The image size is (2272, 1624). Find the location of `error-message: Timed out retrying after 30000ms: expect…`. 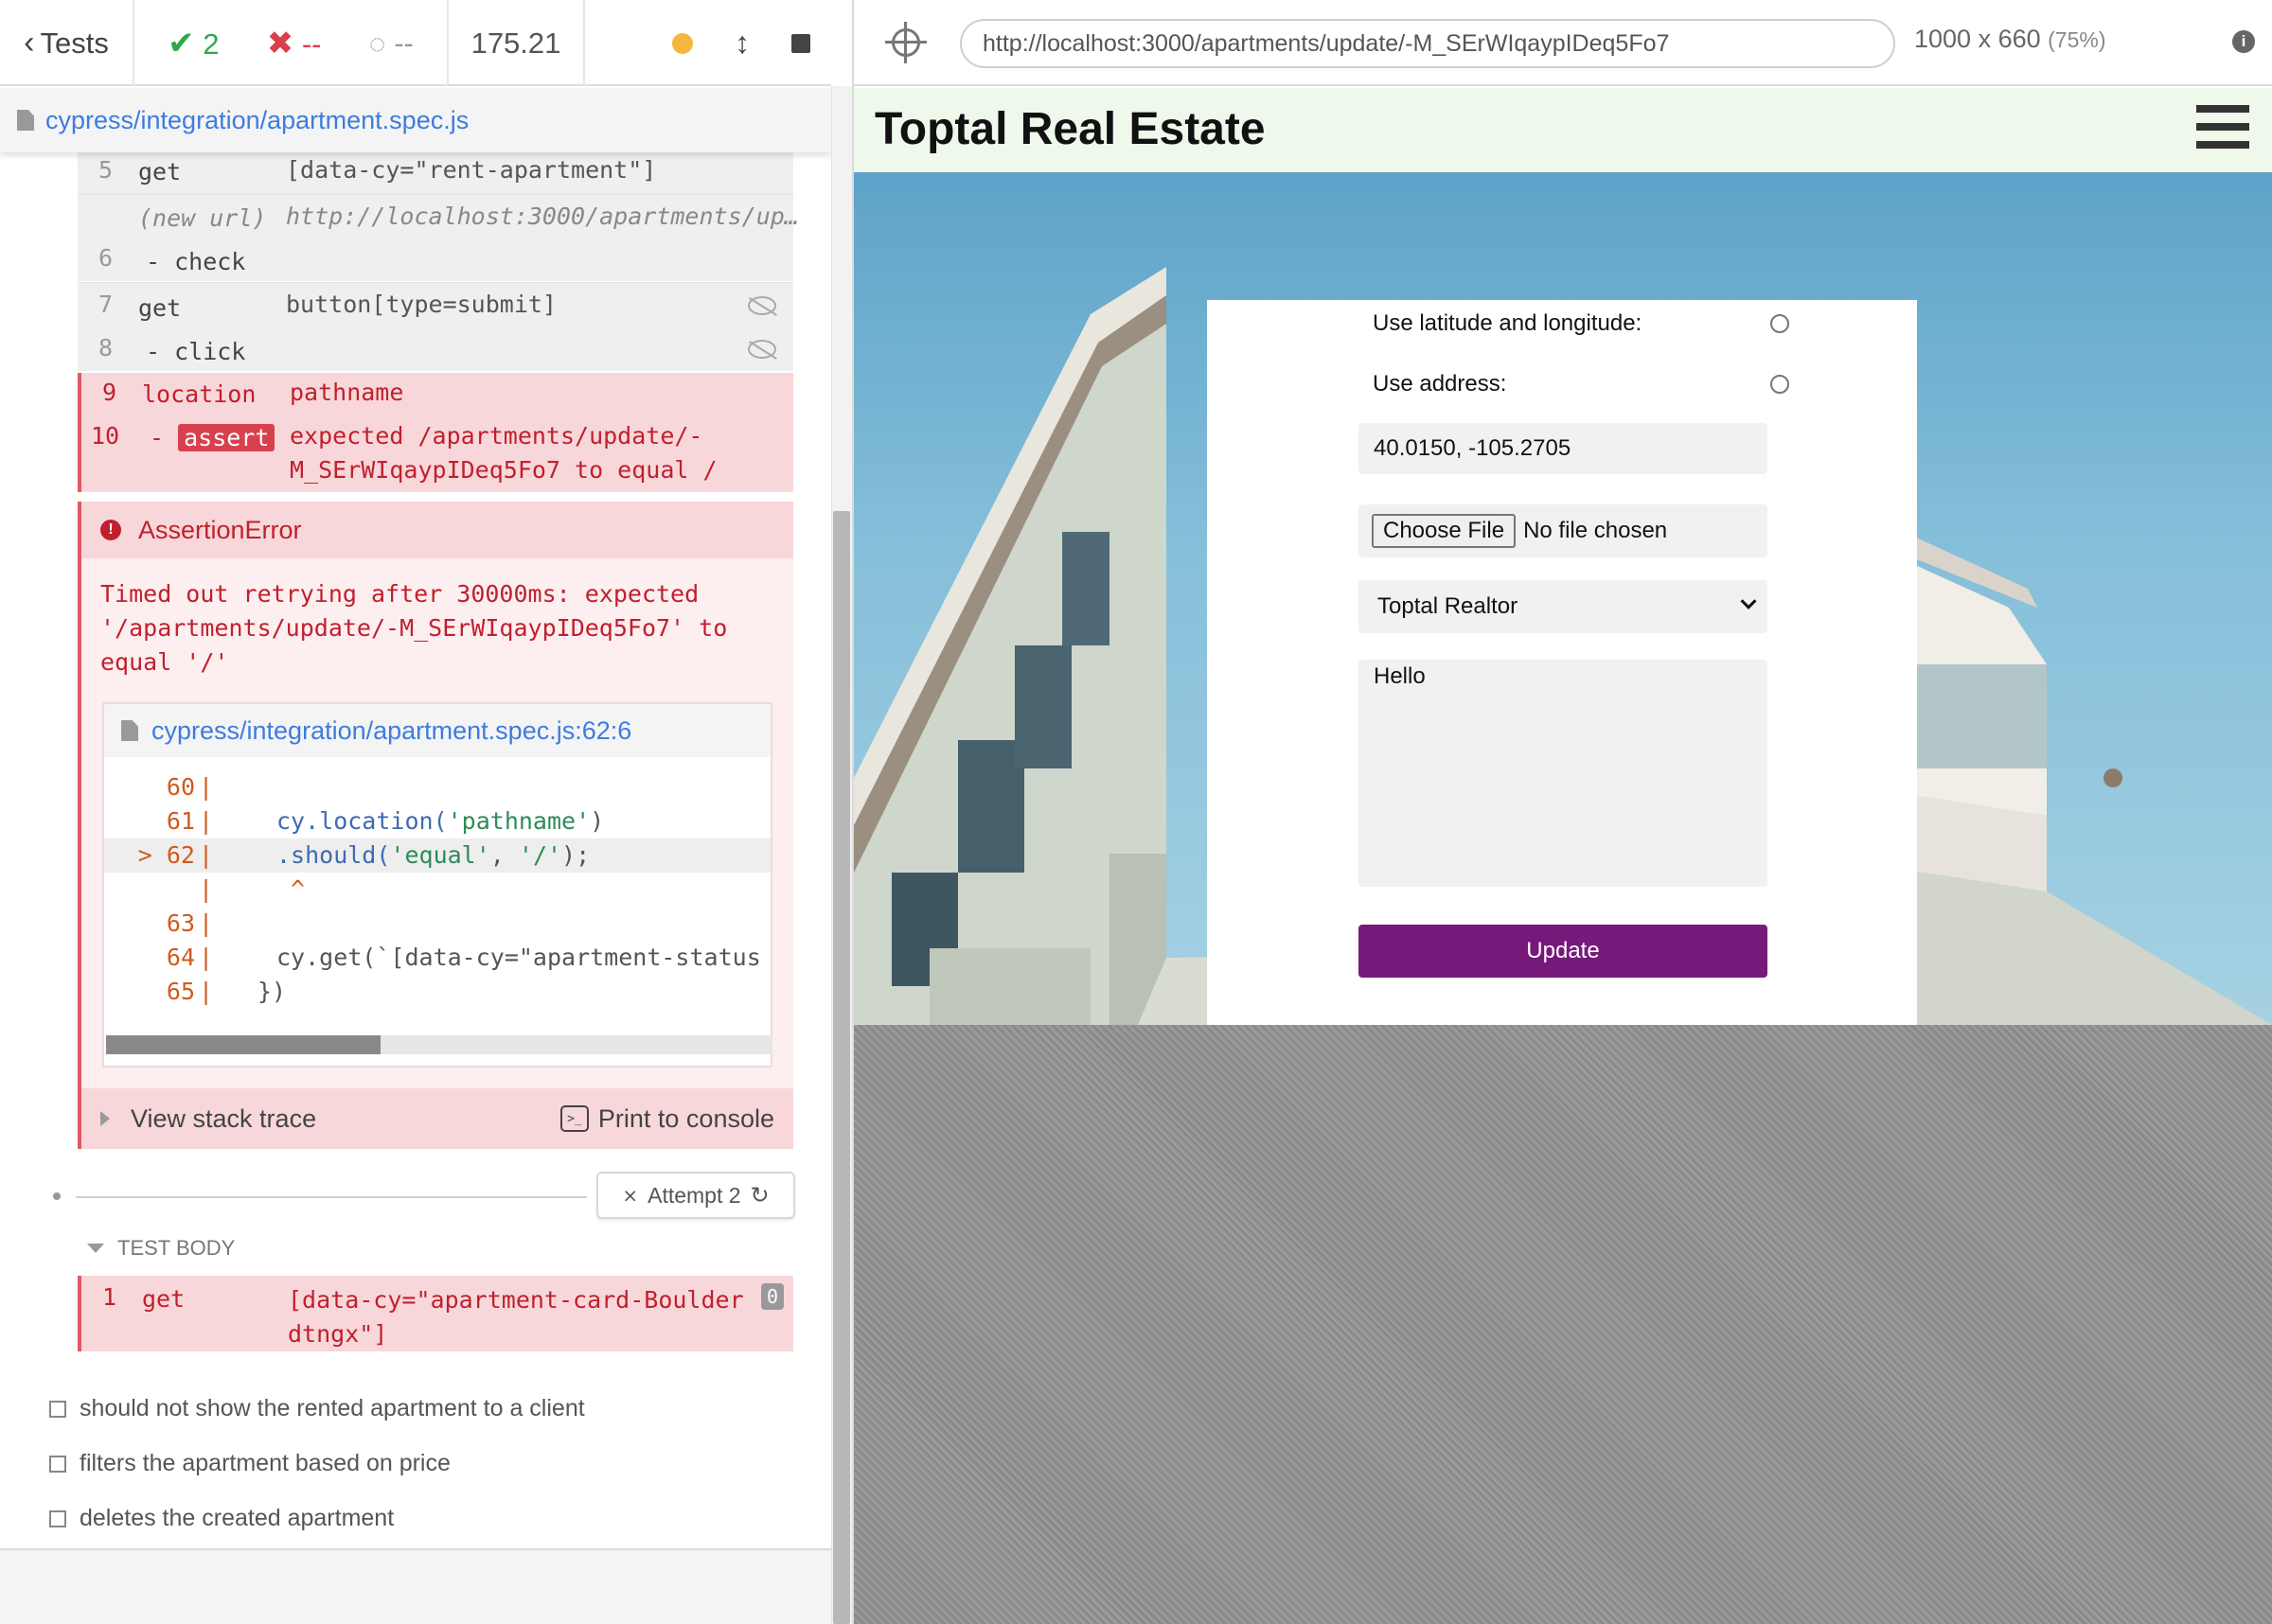

error-message: Timed out retrying after 30000ms: expect… is located at coordinates (414, 628).